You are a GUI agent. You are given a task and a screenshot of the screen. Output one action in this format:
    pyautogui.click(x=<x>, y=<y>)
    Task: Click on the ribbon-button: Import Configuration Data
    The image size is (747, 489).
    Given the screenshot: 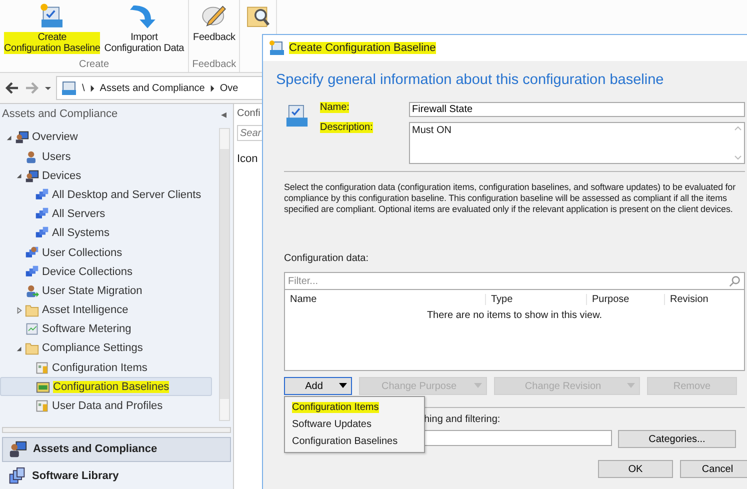 What is the action you would take?
    pyautogui.click(x=144, y=29)
    